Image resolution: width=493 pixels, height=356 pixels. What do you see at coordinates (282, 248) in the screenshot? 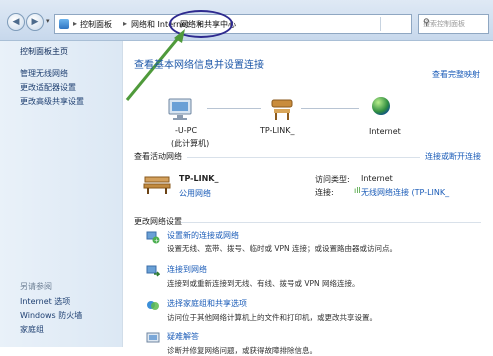
I see `task-setup-new-connection-desc: 设置无线、宽带、拨号、临时或 VPN 连接；或设置路由器或访问点。` at bounding box center [282, 248].